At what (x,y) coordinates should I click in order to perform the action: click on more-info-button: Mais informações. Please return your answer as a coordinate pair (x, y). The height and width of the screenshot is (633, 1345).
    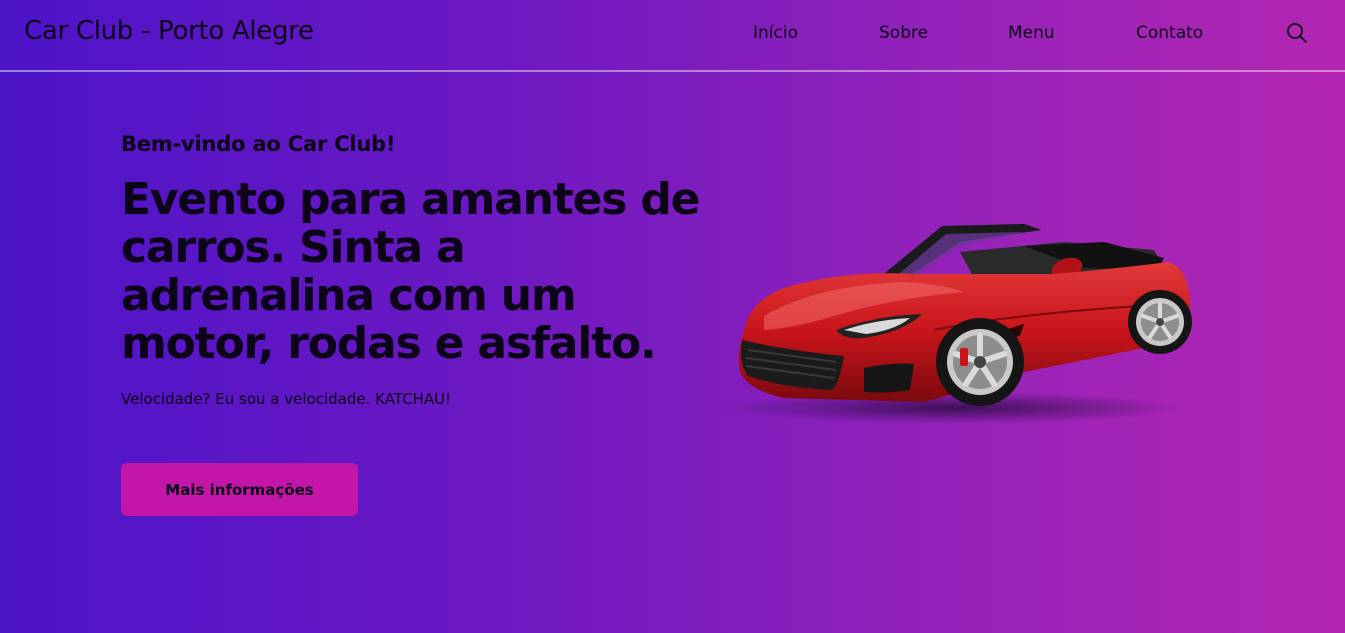
    Looking at the image, I should click on (239, 489).